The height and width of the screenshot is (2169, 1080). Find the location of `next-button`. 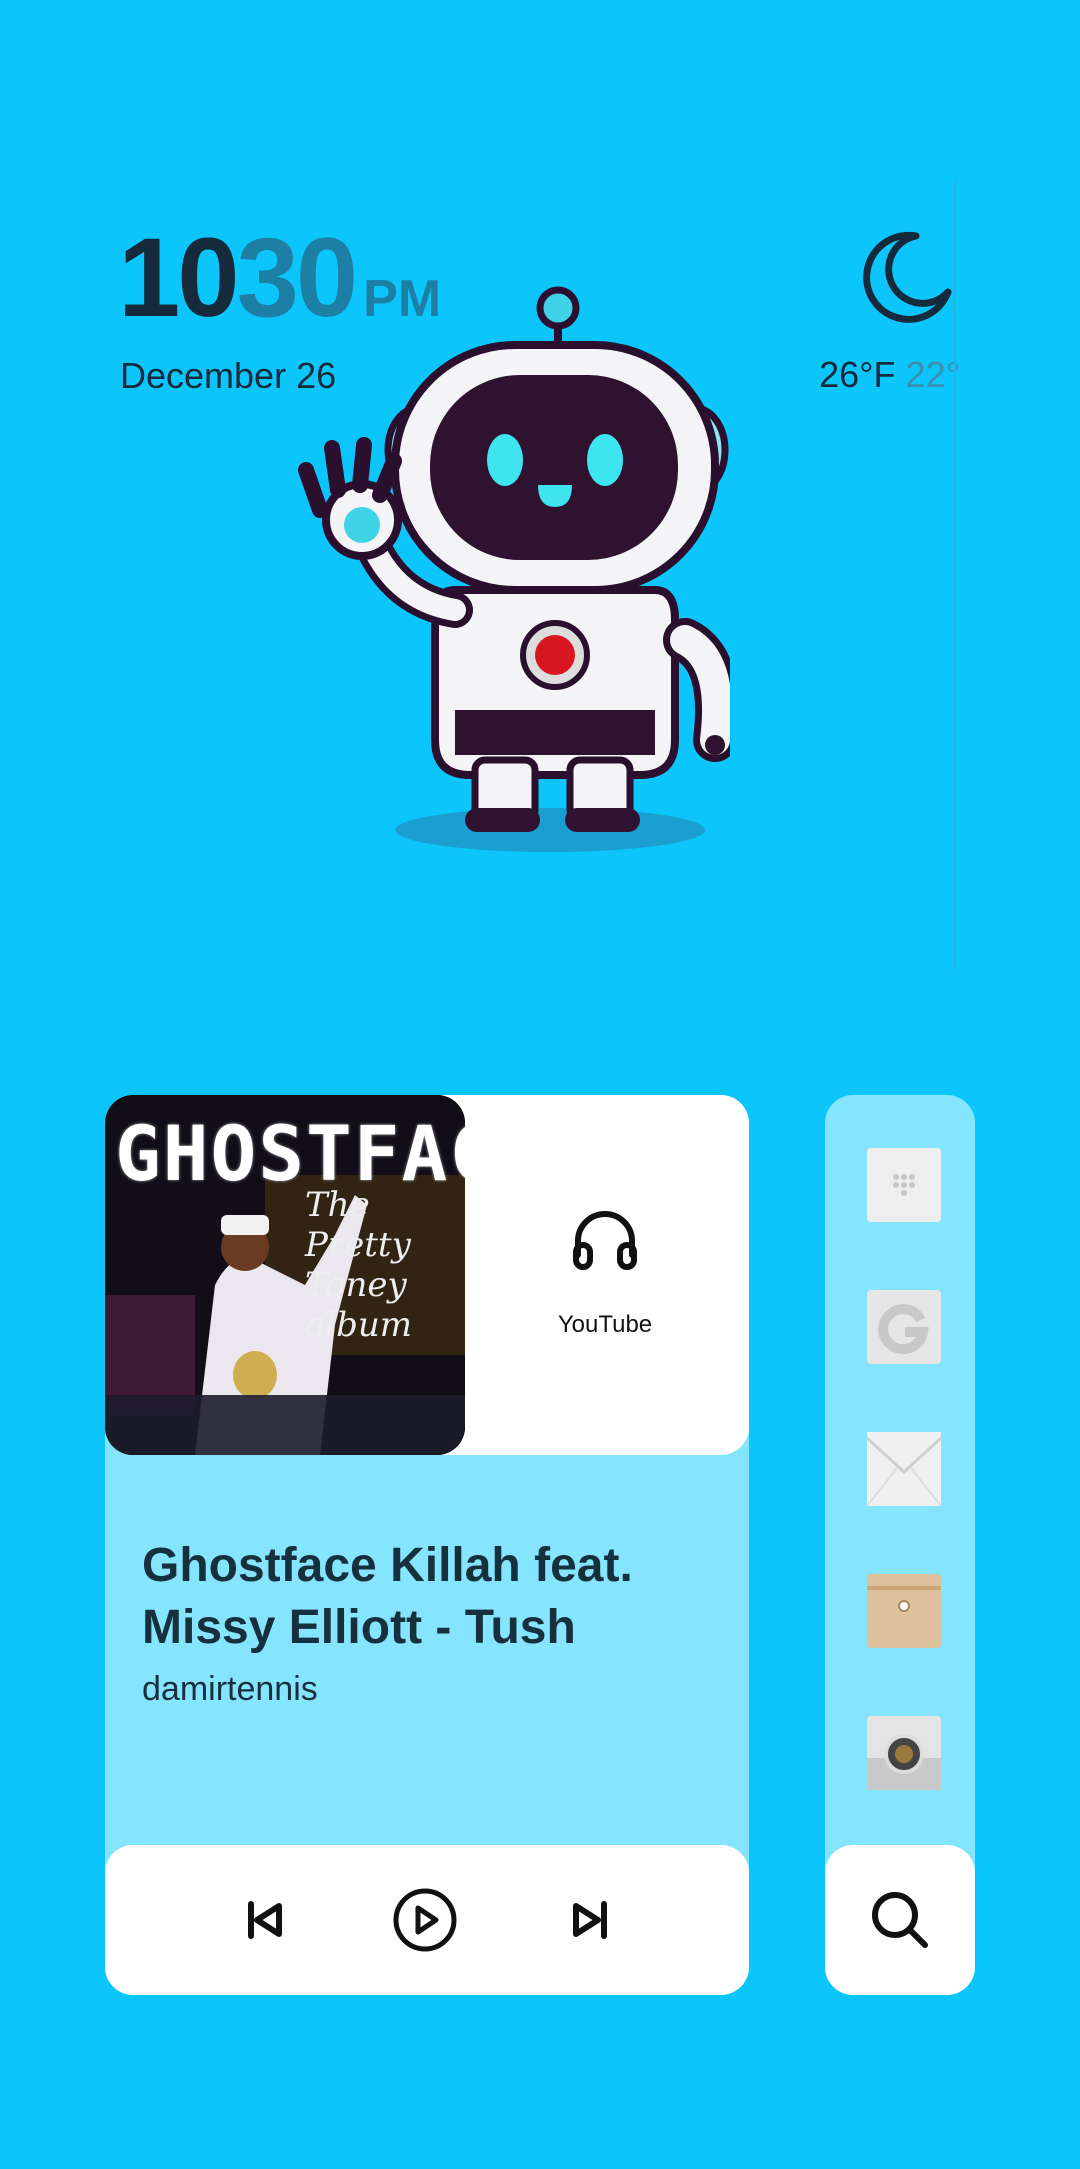

next-button is located at coordinates (590, 1920).